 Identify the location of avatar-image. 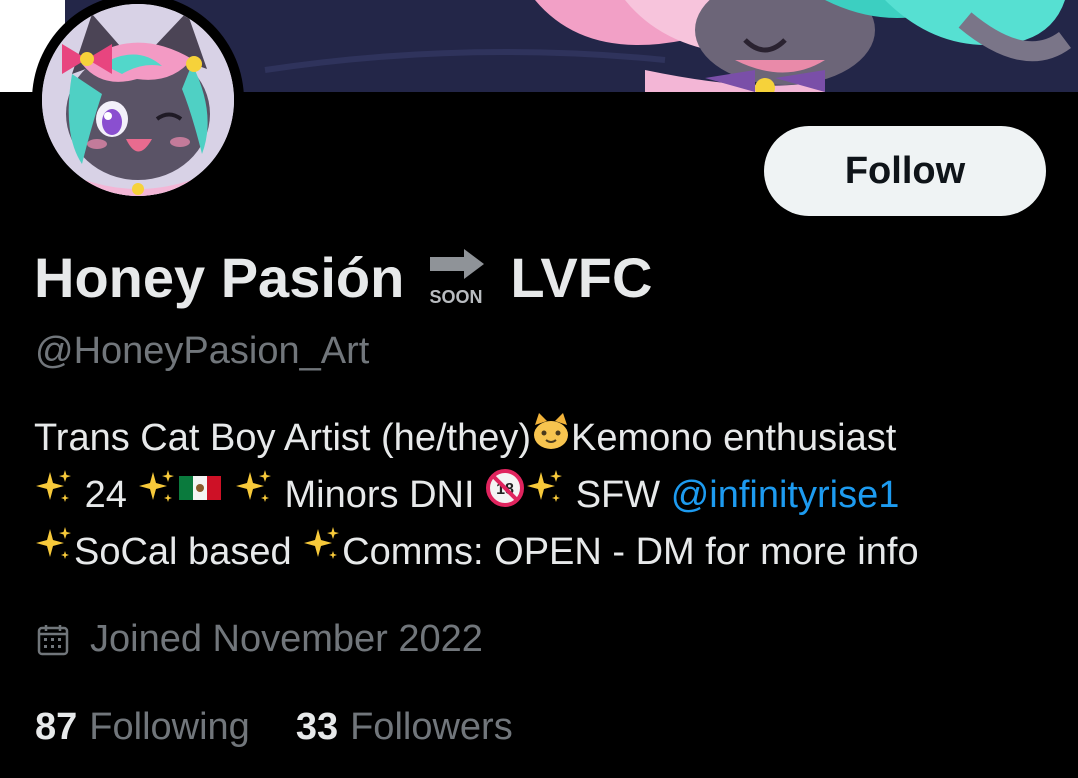
(138, 100).